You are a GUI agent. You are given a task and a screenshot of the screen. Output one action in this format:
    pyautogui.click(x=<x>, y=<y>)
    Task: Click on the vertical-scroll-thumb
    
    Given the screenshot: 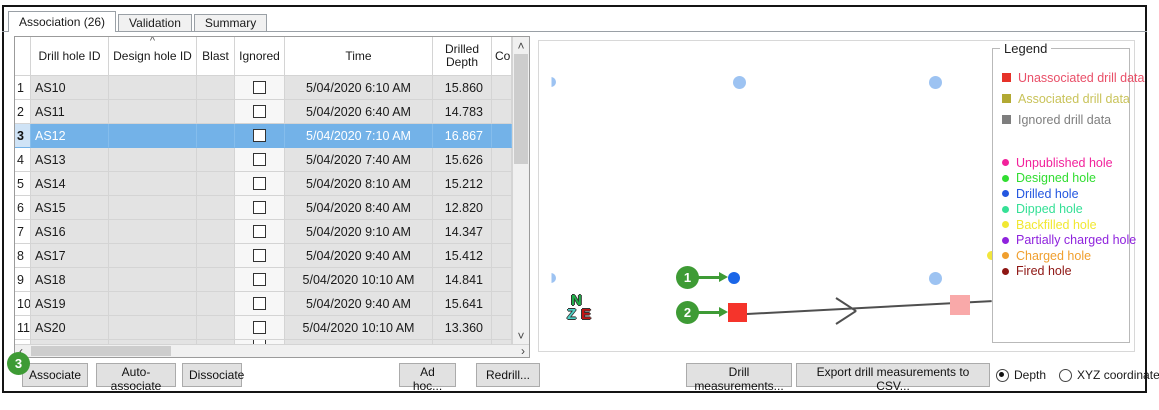 What is the action you would take?
    pyautogui.click(x=521, y=109)
    